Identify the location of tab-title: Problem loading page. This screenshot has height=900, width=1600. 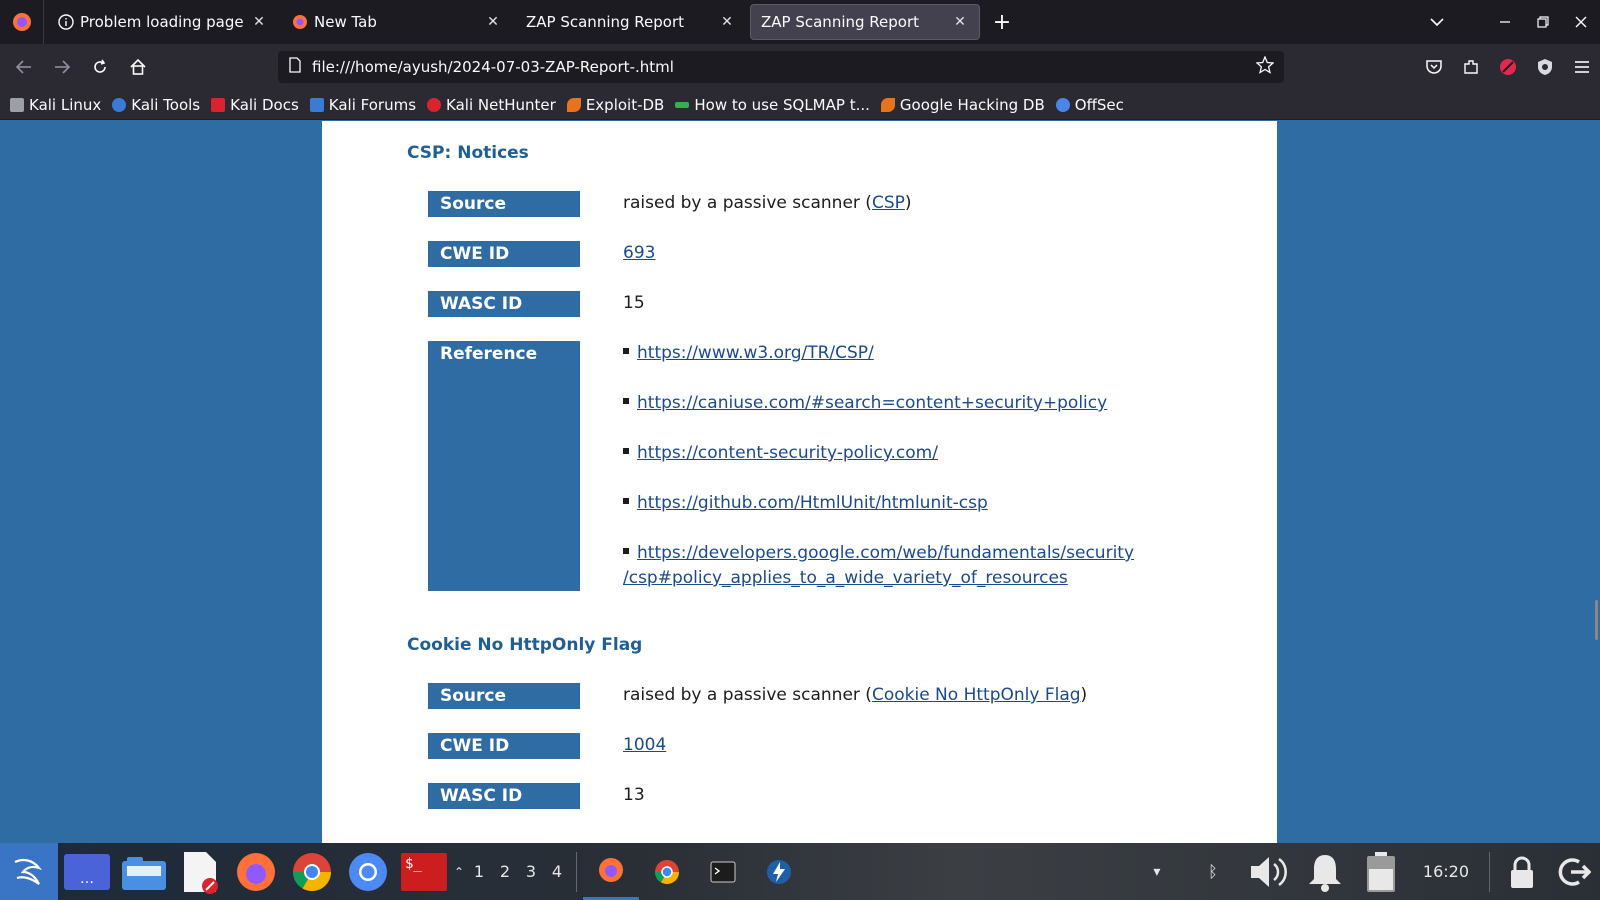
(162, 22).